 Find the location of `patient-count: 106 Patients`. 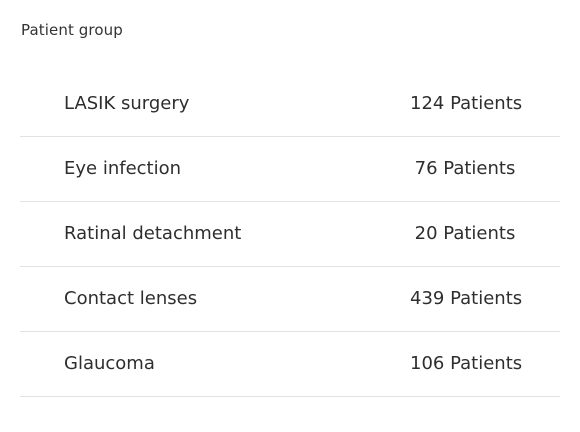

patient-count: 106 Patients is located at coordinates (466, 363).